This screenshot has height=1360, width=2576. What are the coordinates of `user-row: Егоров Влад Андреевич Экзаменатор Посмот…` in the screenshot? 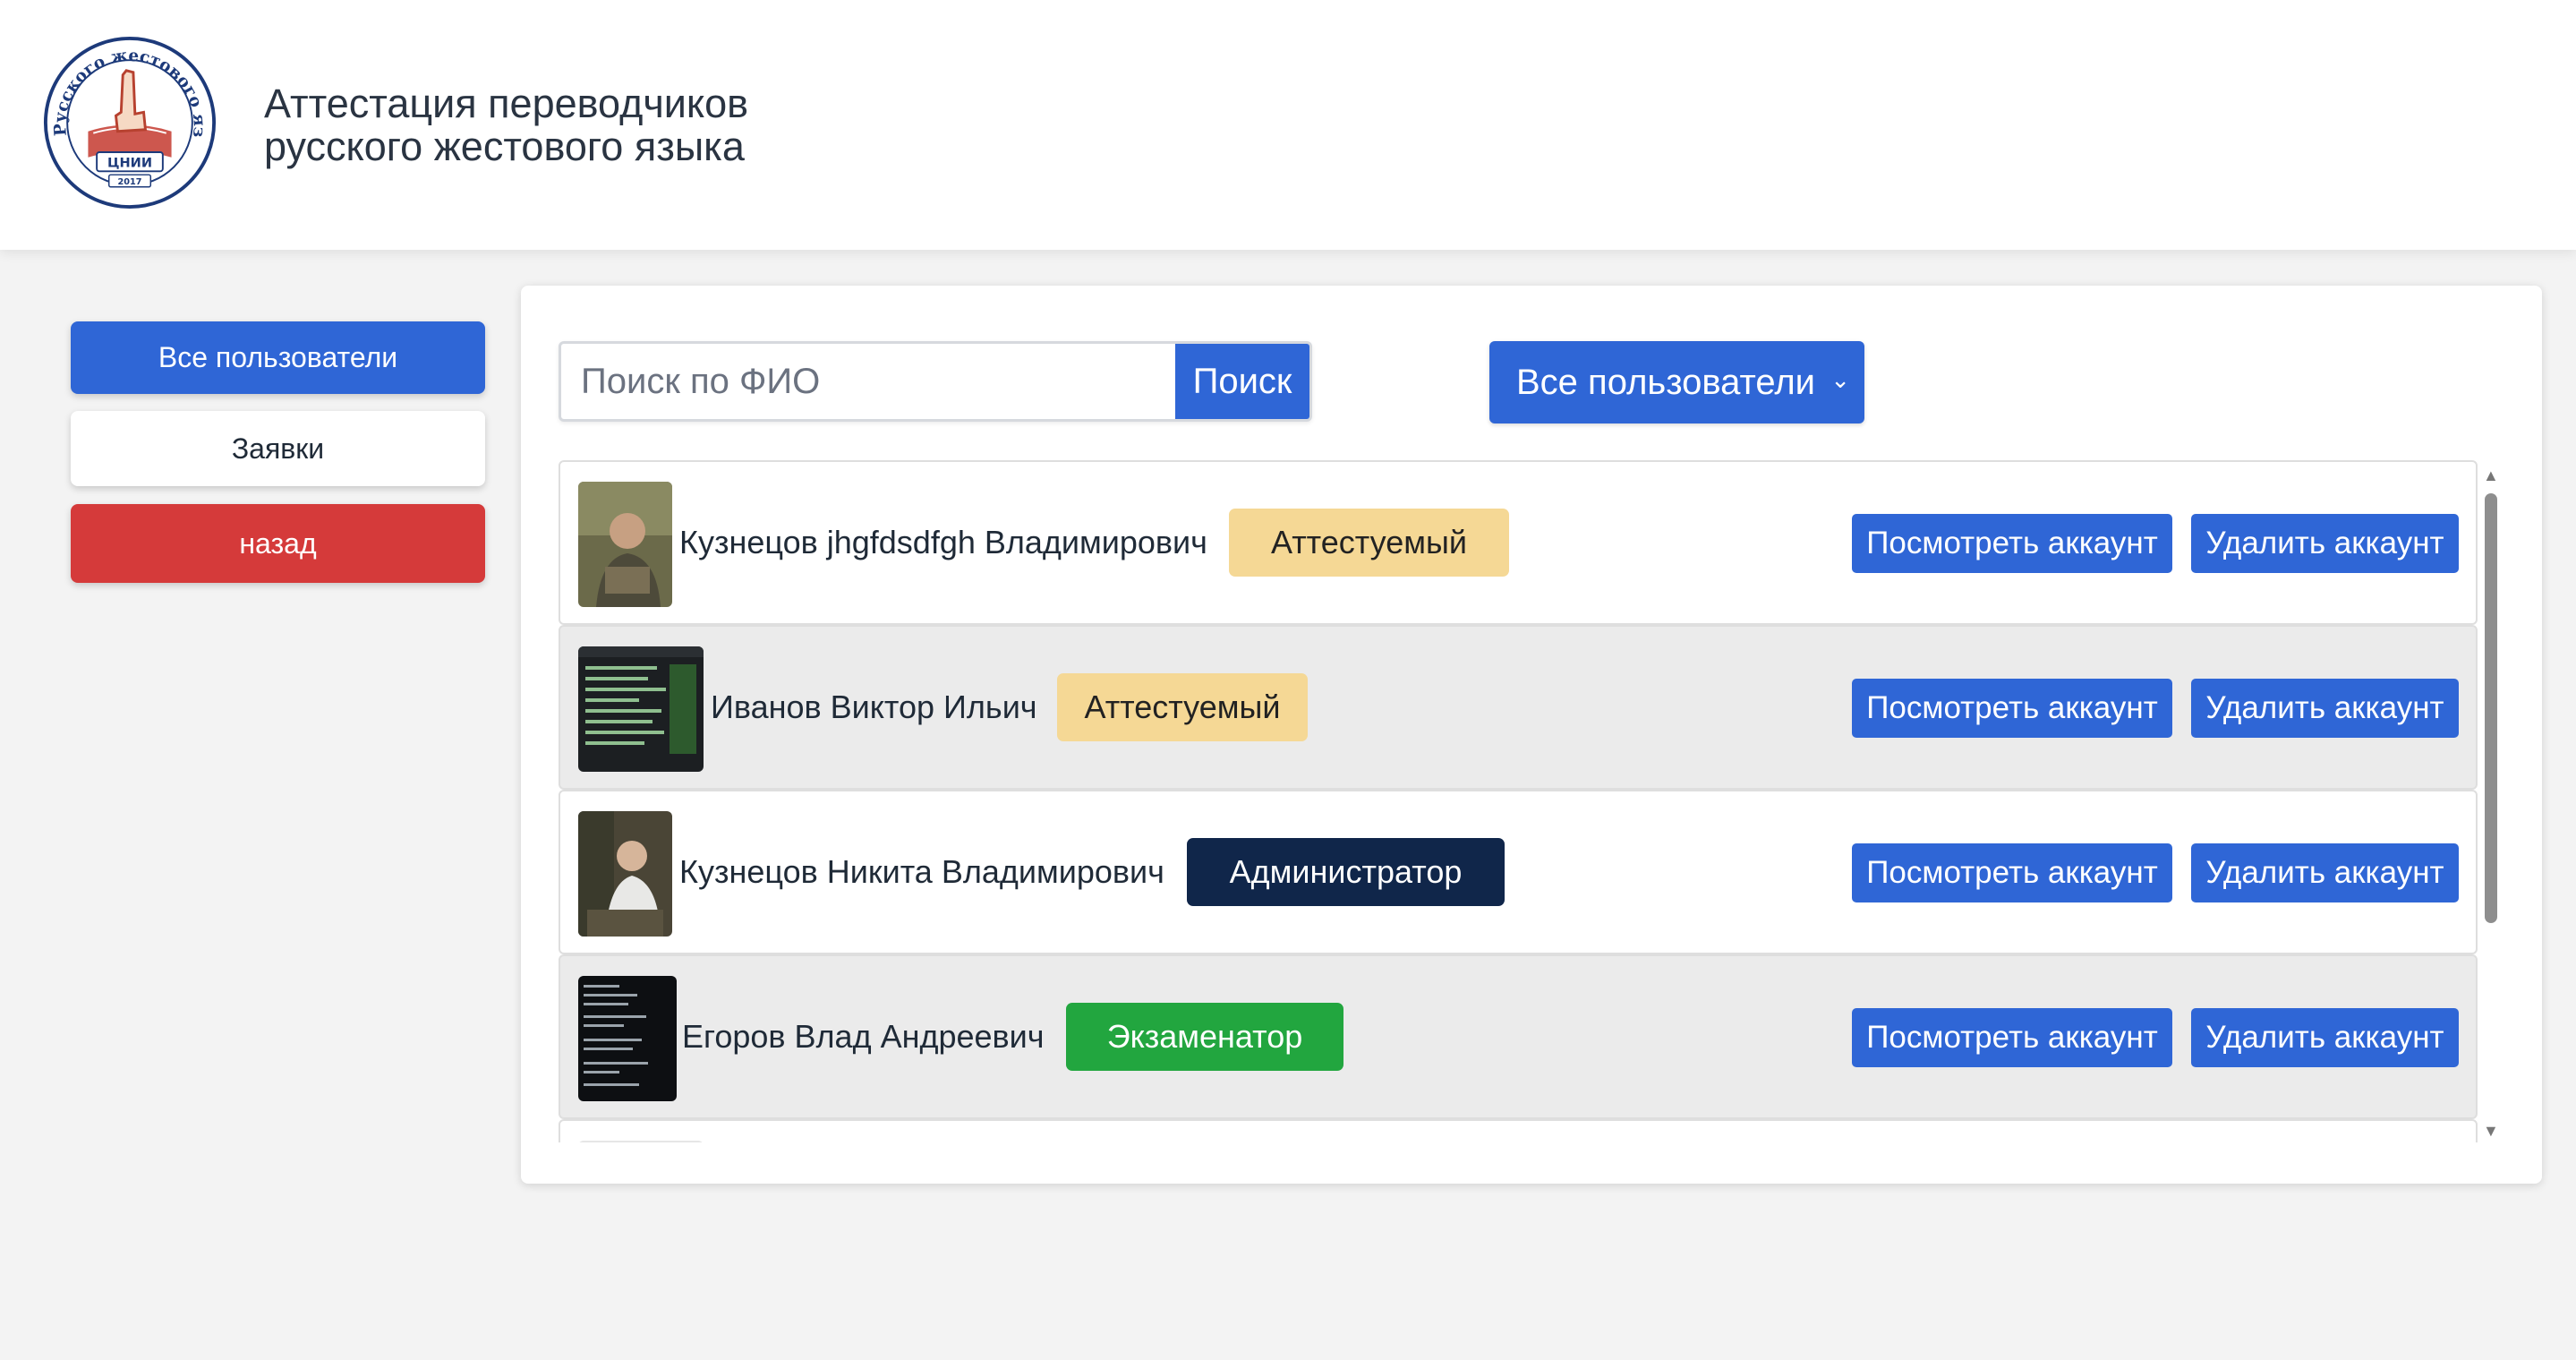 It's located at (1518, 1036).